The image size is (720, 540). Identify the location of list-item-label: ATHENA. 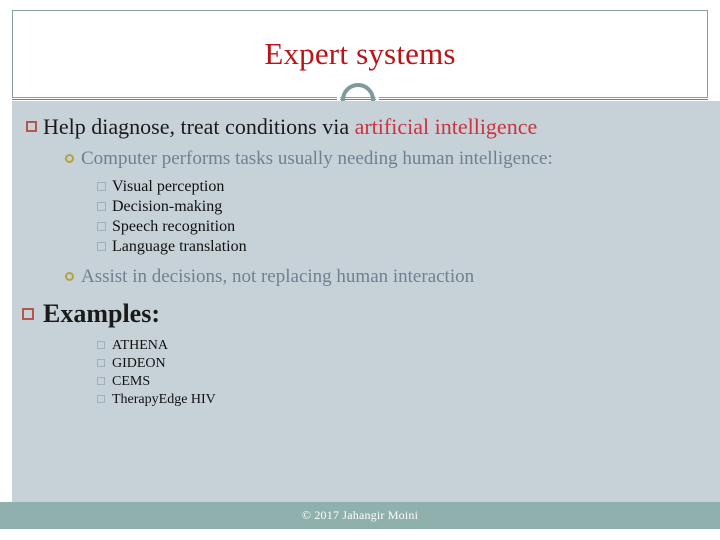
(140, 345).